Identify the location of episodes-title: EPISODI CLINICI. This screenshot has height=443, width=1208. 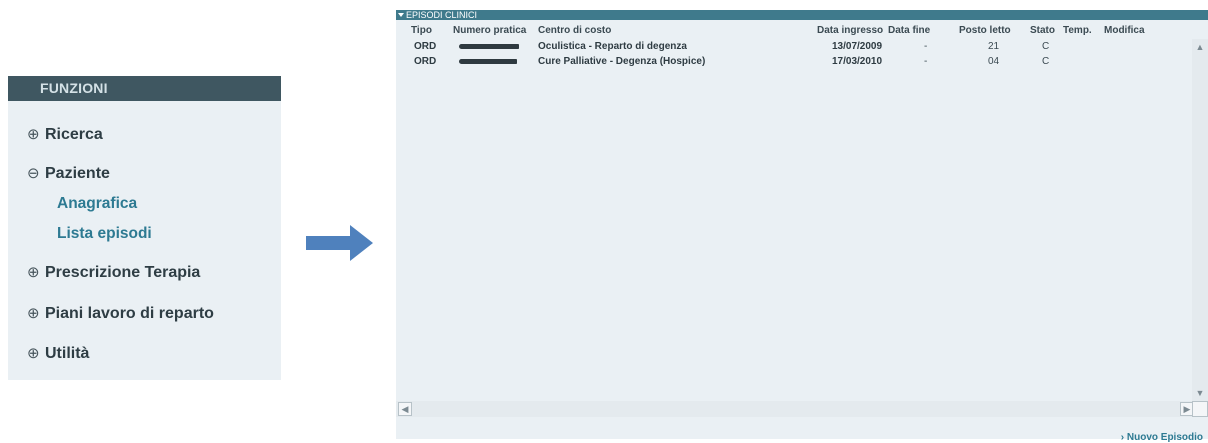
(442, 15).